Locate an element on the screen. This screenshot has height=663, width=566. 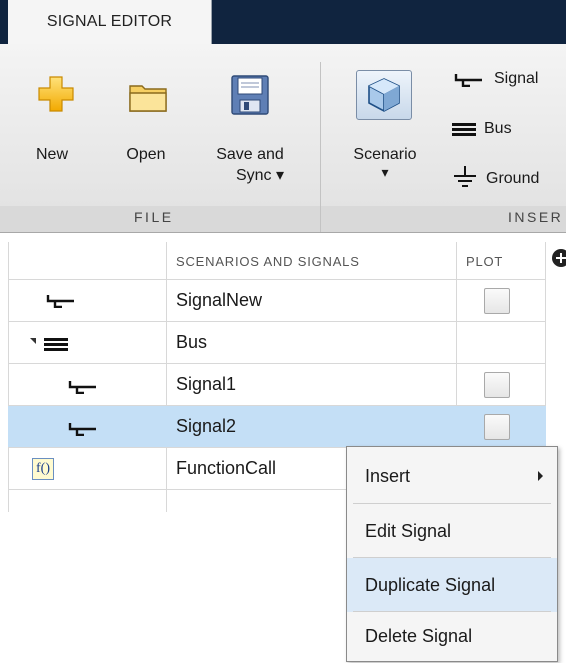
folder-icon is located at coordinates (148, 98).